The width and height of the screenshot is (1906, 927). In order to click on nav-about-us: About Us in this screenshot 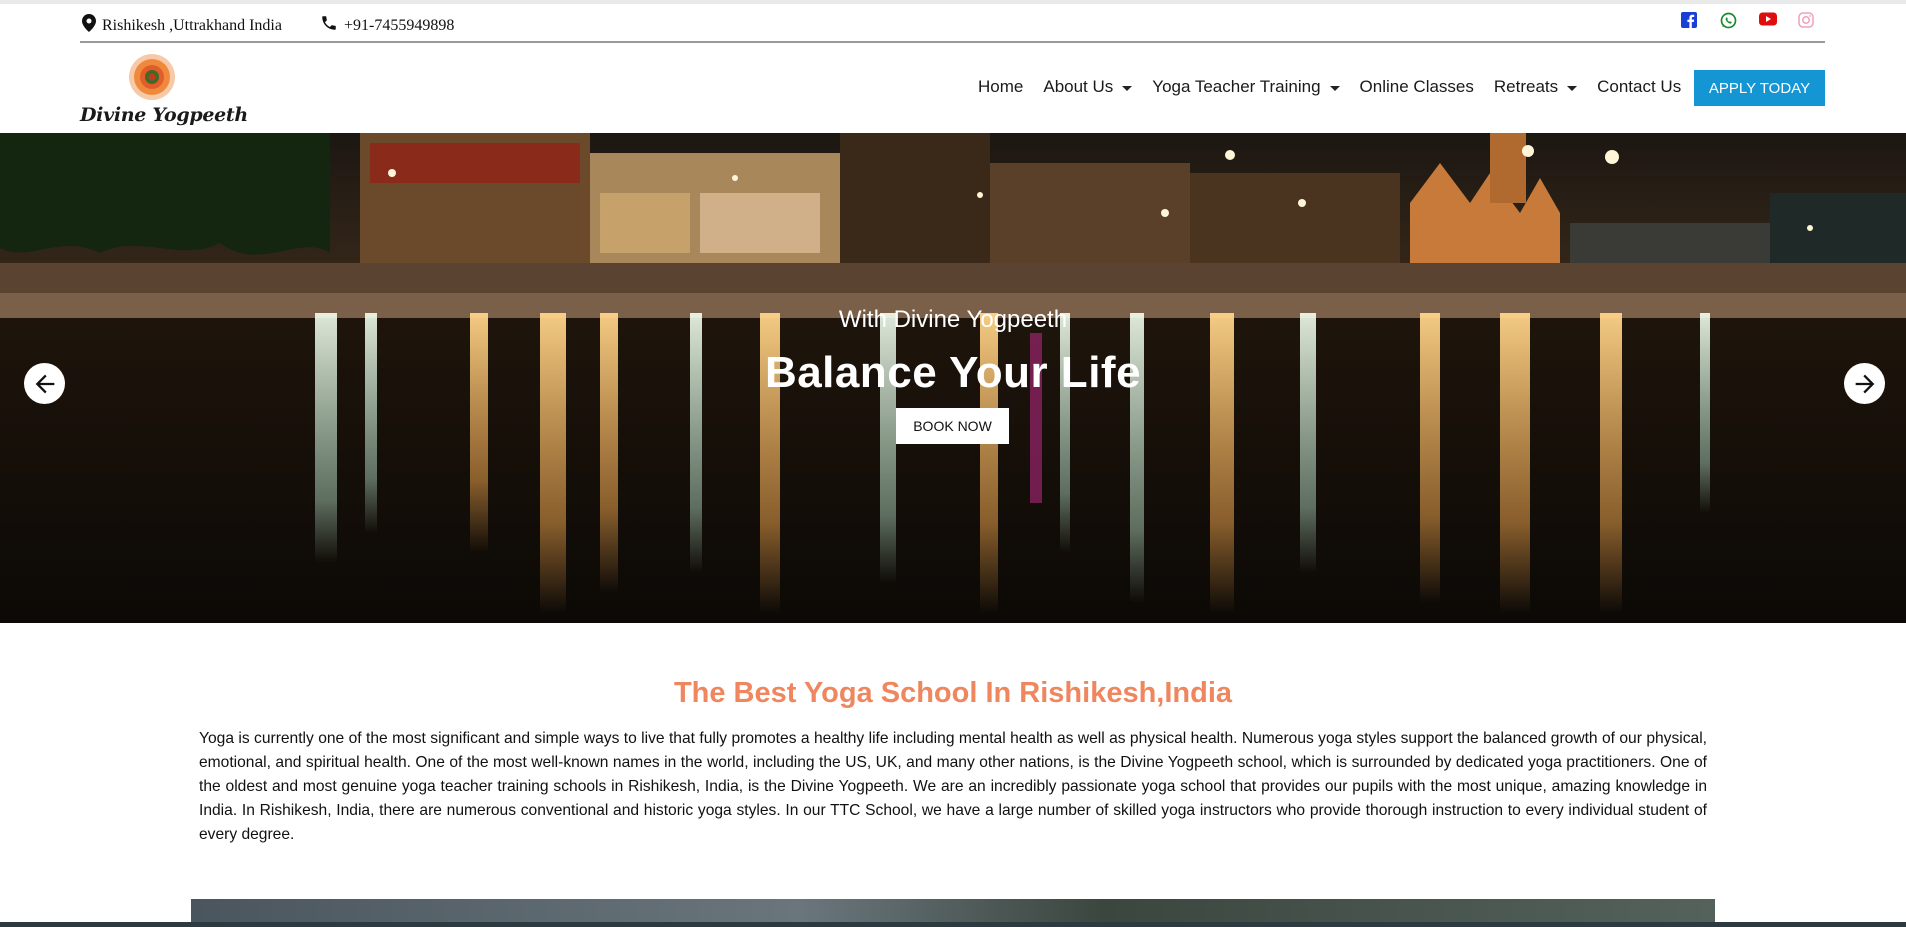, I will do `click(1088, 87)`.